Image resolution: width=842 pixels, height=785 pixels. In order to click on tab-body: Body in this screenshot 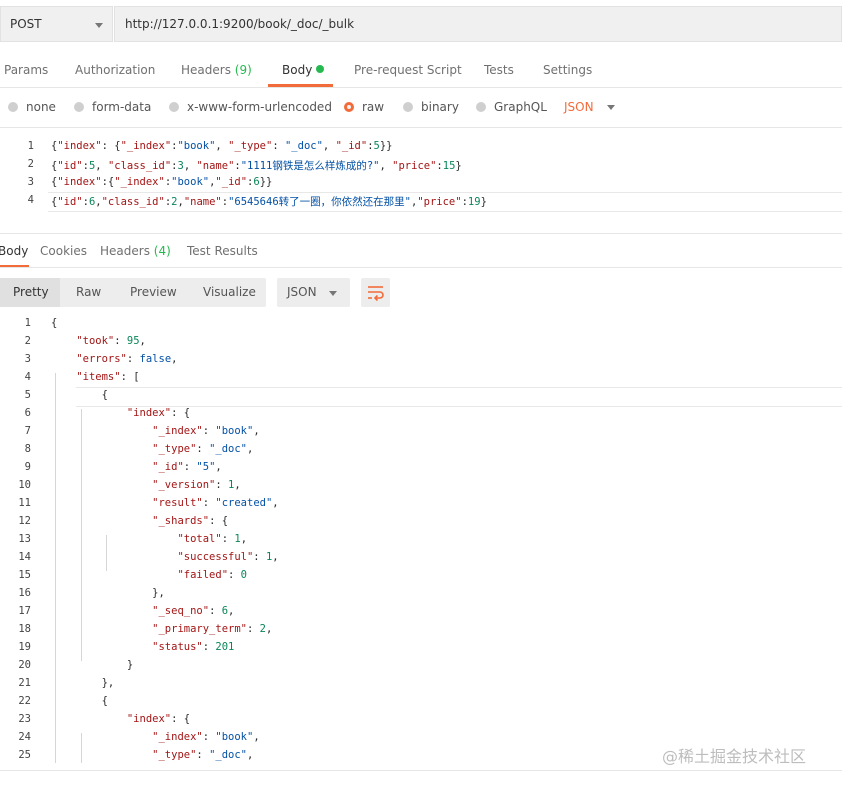, I will do `click(303, 70)`.